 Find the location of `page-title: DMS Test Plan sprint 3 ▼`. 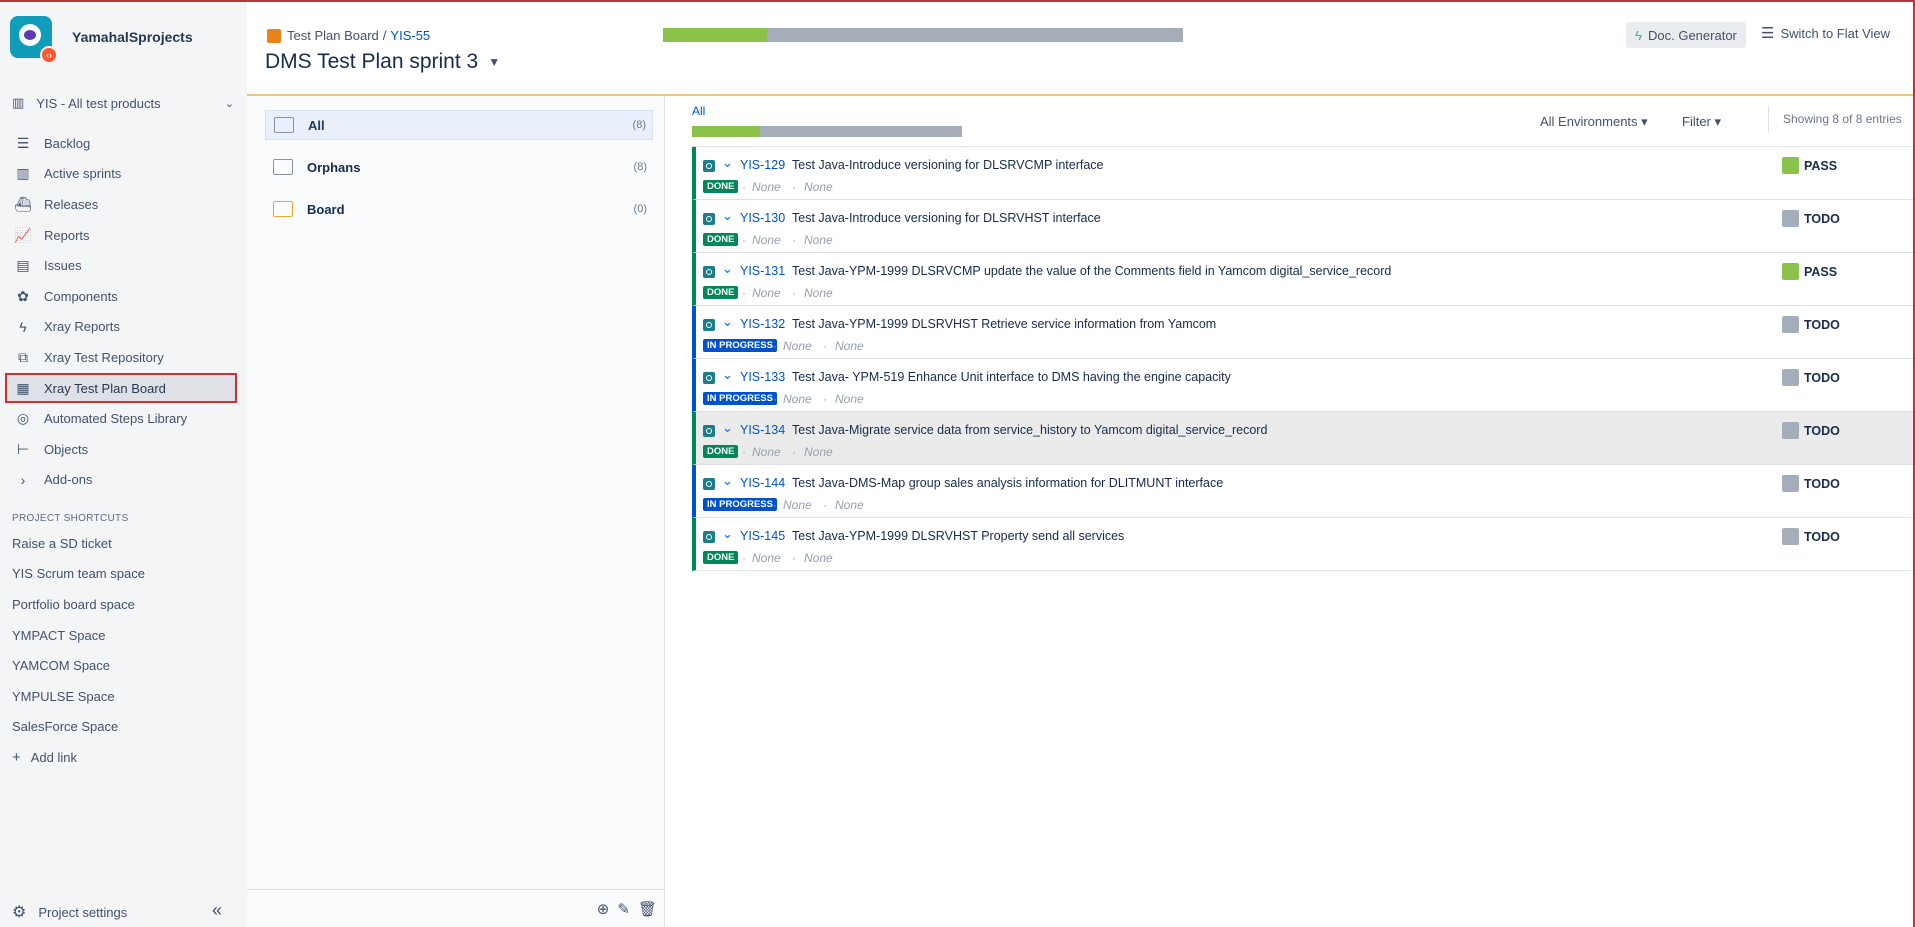

page-title: DMS Test Plan sprint 3 ▼ is located at coordinates (382, 62).